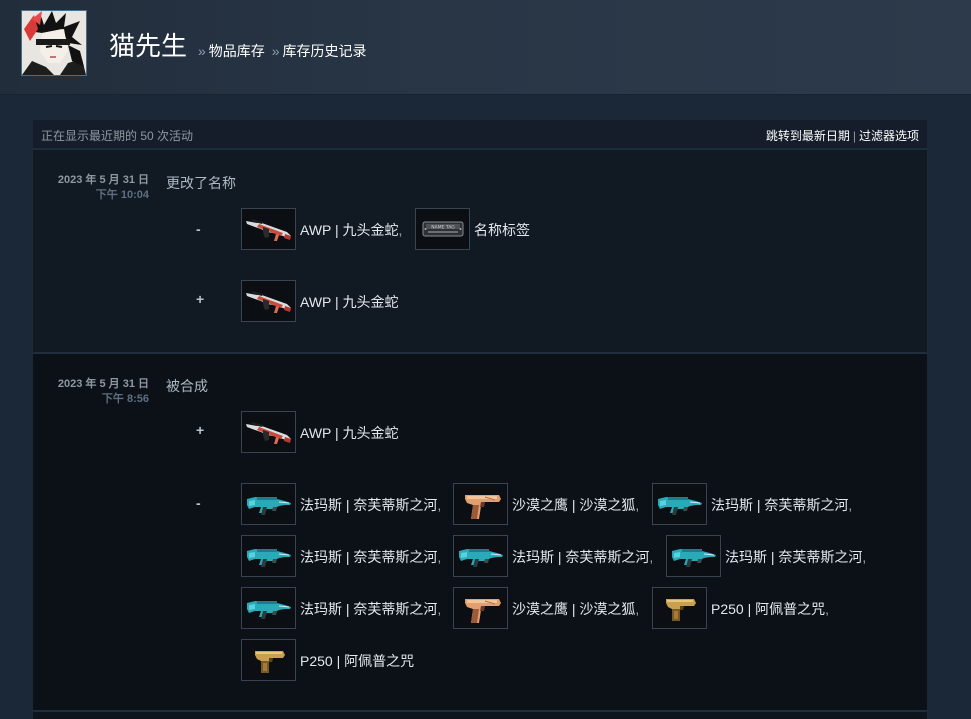  Describe the element at coordinates (201, 183) in the screenshot. I see `event-description: 更改了名称` at that location.